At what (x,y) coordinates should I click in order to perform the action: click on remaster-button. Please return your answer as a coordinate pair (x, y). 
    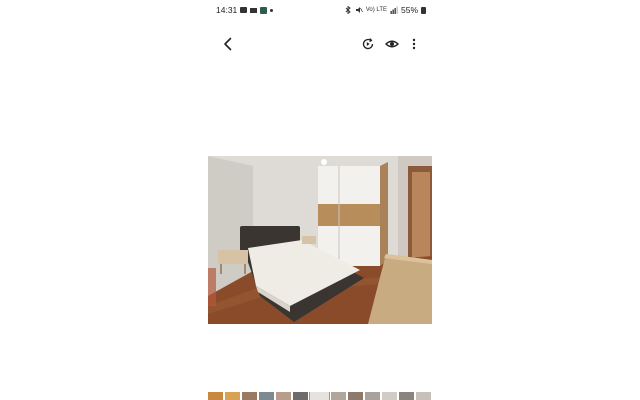
    Looking at the image, I should click on (368, 44).